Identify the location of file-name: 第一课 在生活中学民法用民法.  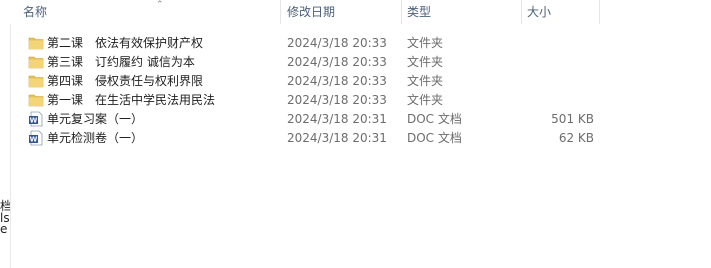
(131, 100).